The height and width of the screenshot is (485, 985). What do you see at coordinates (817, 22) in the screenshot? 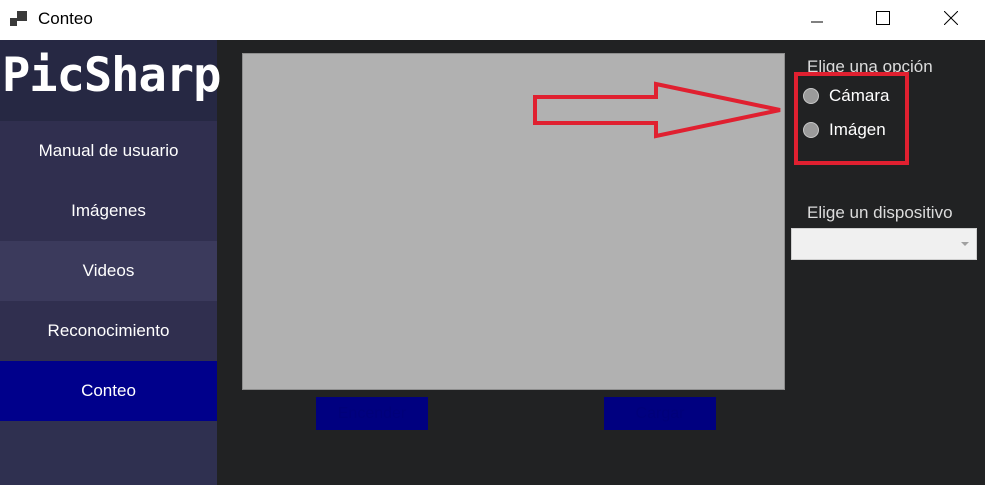
I see `minimize-icon` at bounding box center [817, 22].